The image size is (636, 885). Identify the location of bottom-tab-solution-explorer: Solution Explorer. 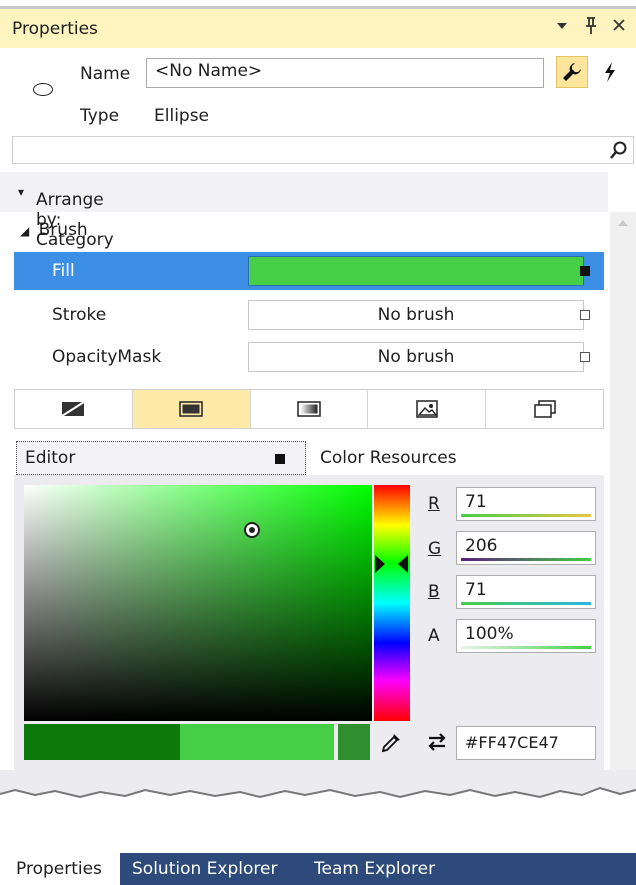
(204, 869).